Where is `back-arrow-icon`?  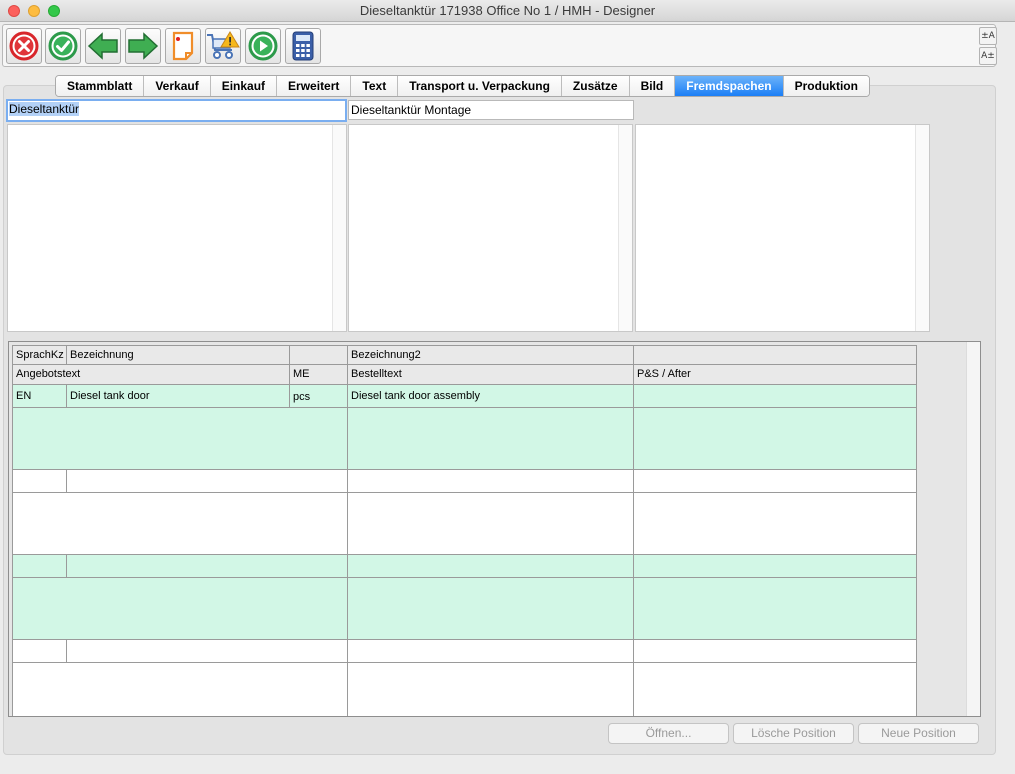
back-arrow-icon is located at coordinates (103, 46).